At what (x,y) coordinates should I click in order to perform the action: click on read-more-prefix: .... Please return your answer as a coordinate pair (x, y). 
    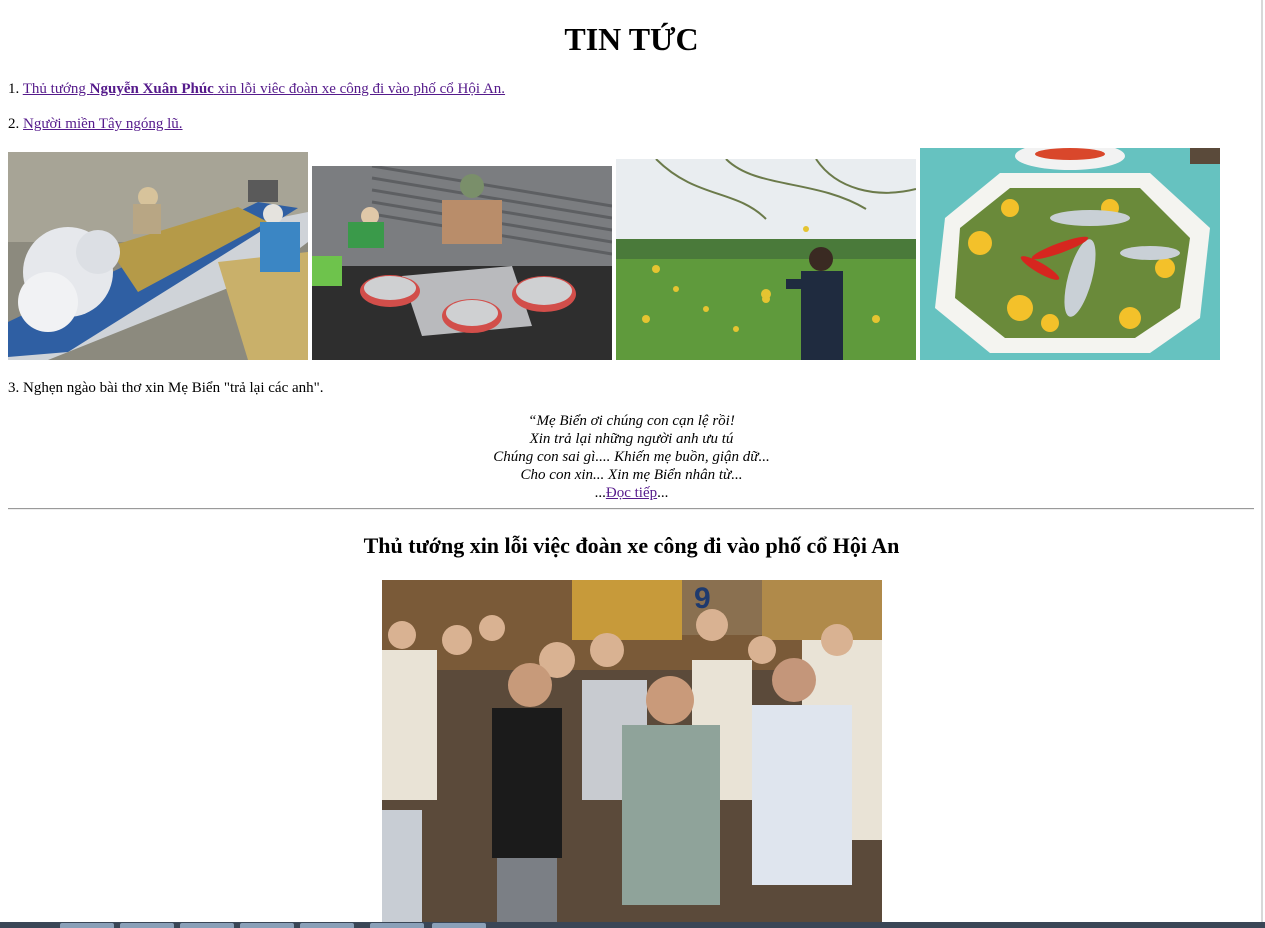
    Looking at the image, I should click on (600, 493).